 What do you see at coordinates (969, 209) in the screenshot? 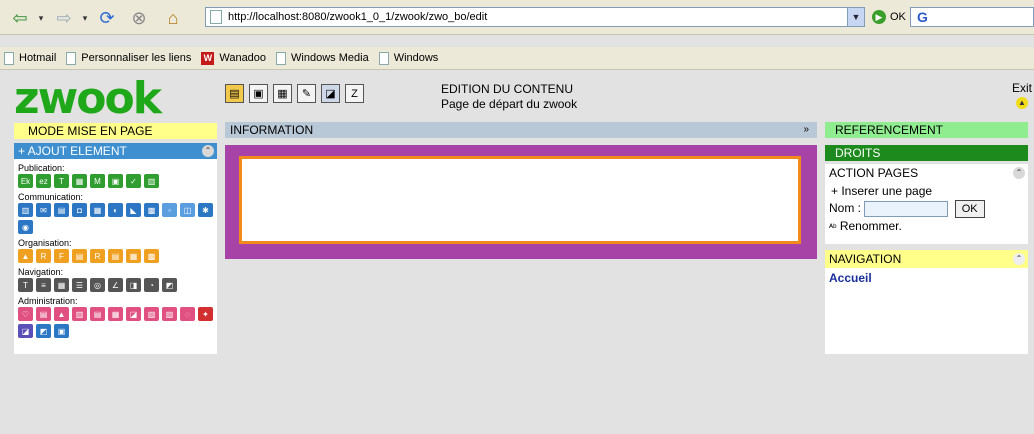
I see `ok-button: OK` at bounding box center [969, 209].